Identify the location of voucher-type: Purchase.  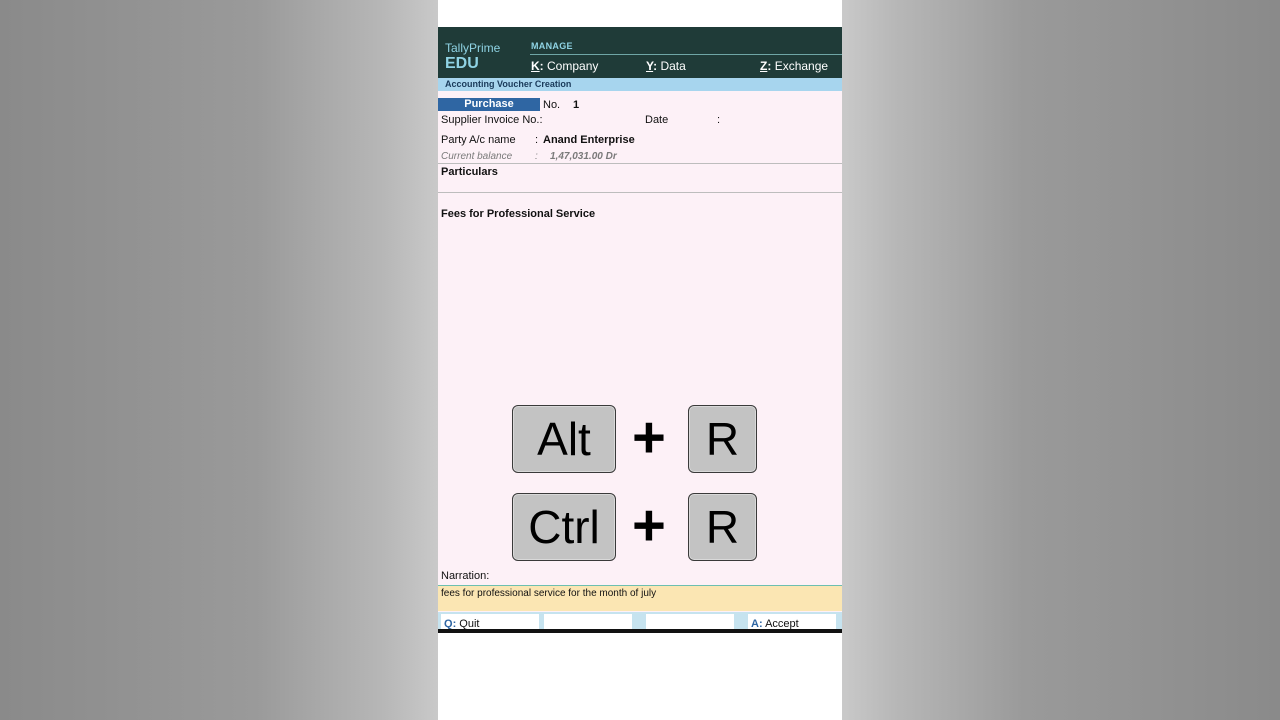
(489, 104).